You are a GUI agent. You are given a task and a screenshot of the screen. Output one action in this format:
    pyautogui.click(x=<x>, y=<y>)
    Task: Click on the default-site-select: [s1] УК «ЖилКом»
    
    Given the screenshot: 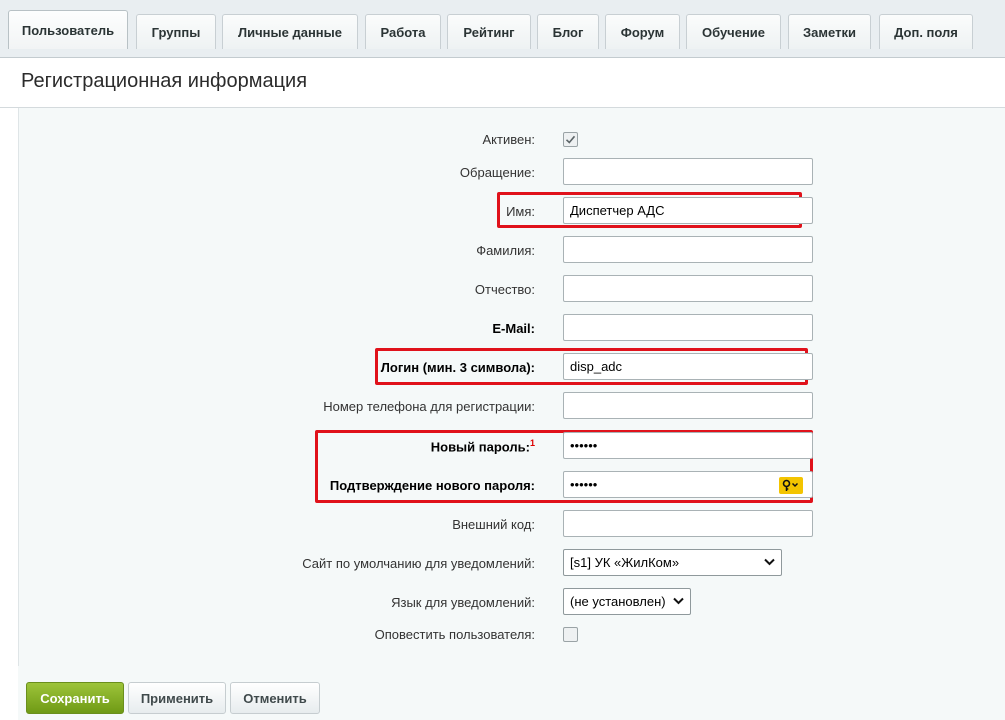 What is the action you would take?
    pyautogui.click(x=672, y=562)
    